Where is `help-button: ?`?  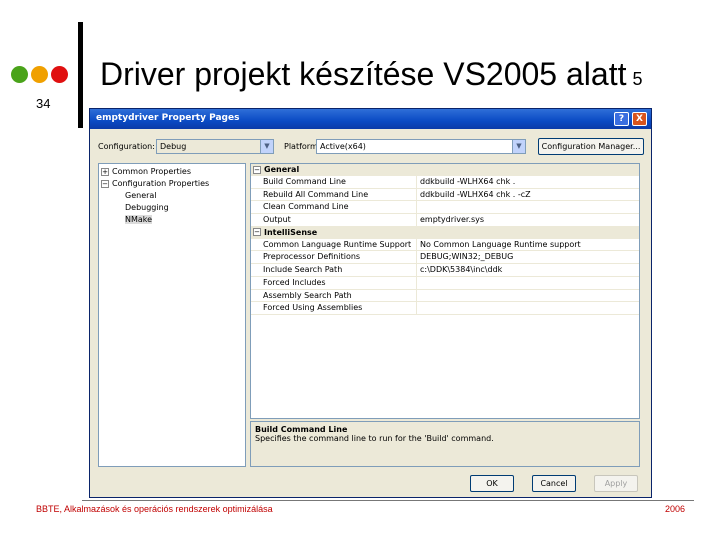
help-button: ? is located at coordinates (621, 119).